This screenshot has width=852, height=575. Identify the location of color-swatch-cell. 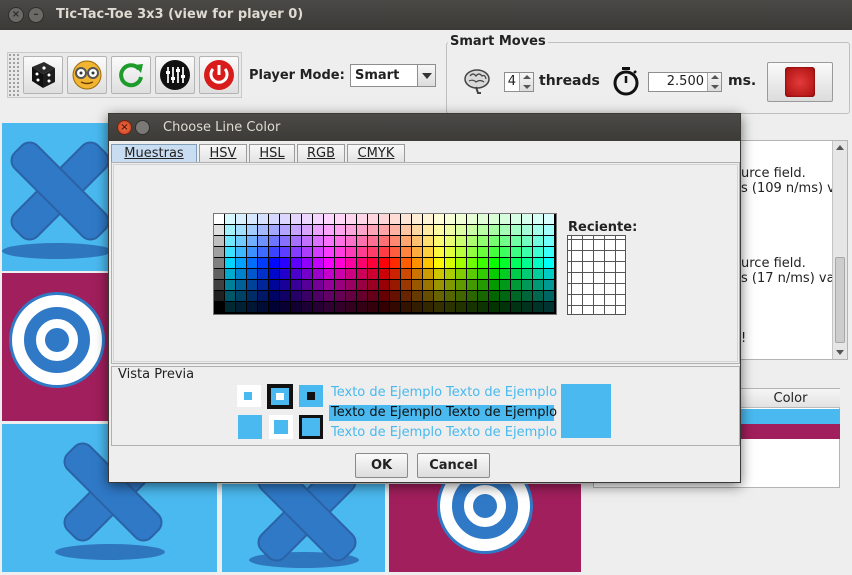
(790, 416).